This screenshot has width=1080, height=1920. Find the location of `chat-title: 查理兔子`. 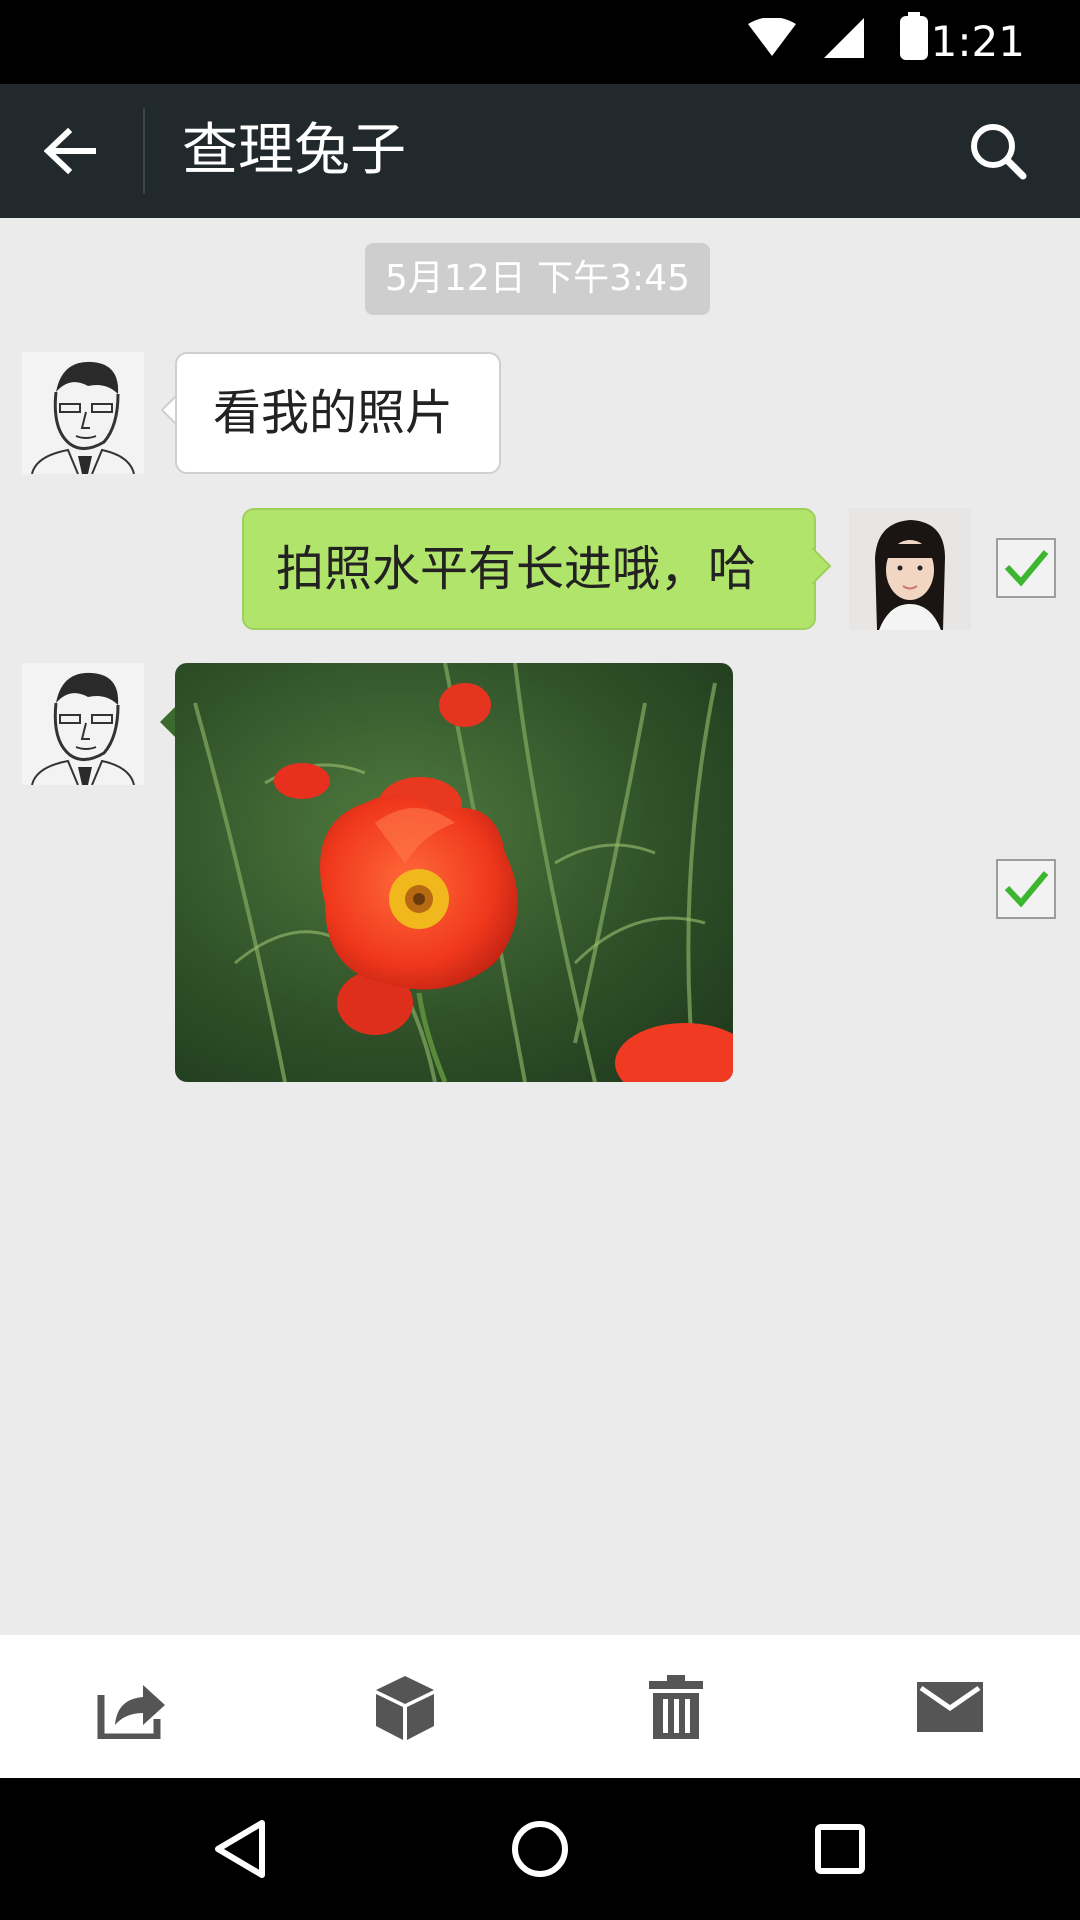

chat-title: 查理兔子 is located at coordinates (294, 150).